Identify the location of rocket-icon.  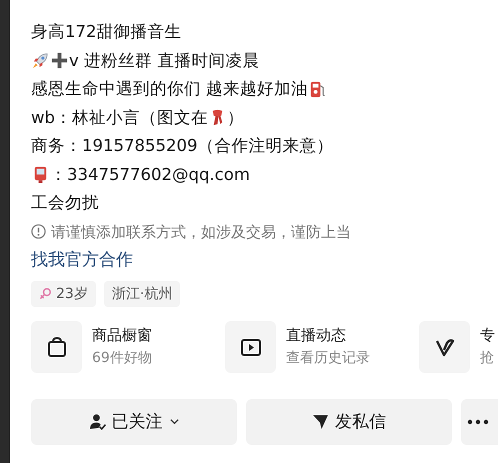
(40, 60).